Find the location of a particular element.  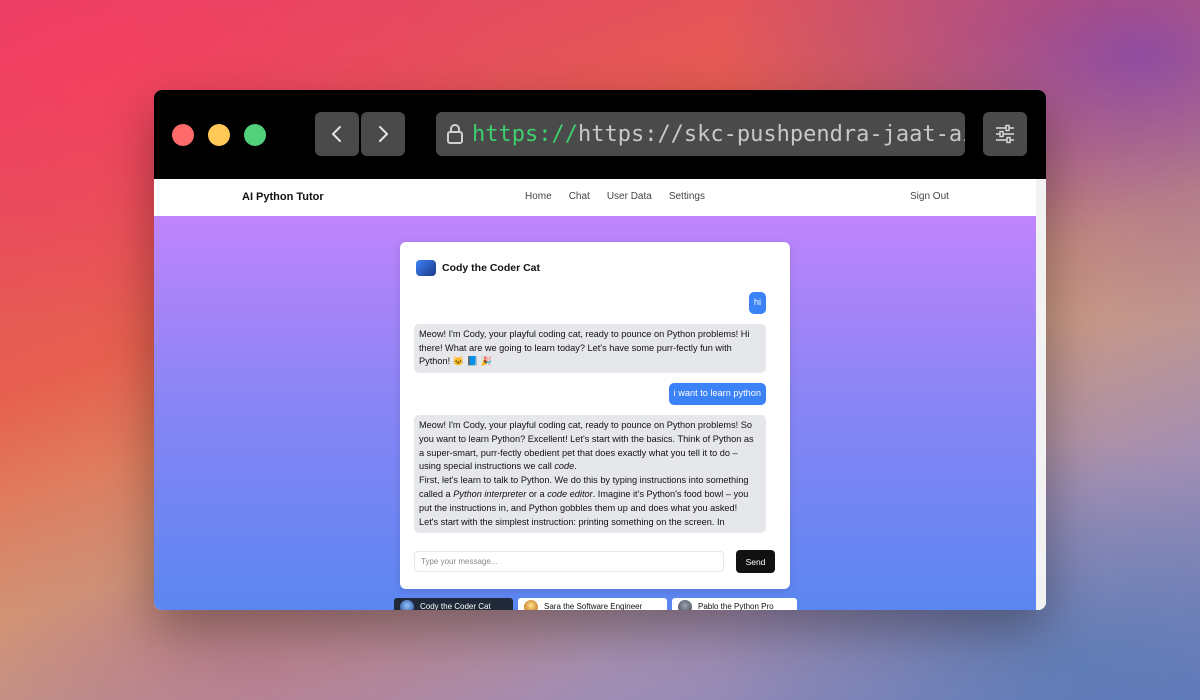

nav-link-home: Home is located at coordinates (538, 196).